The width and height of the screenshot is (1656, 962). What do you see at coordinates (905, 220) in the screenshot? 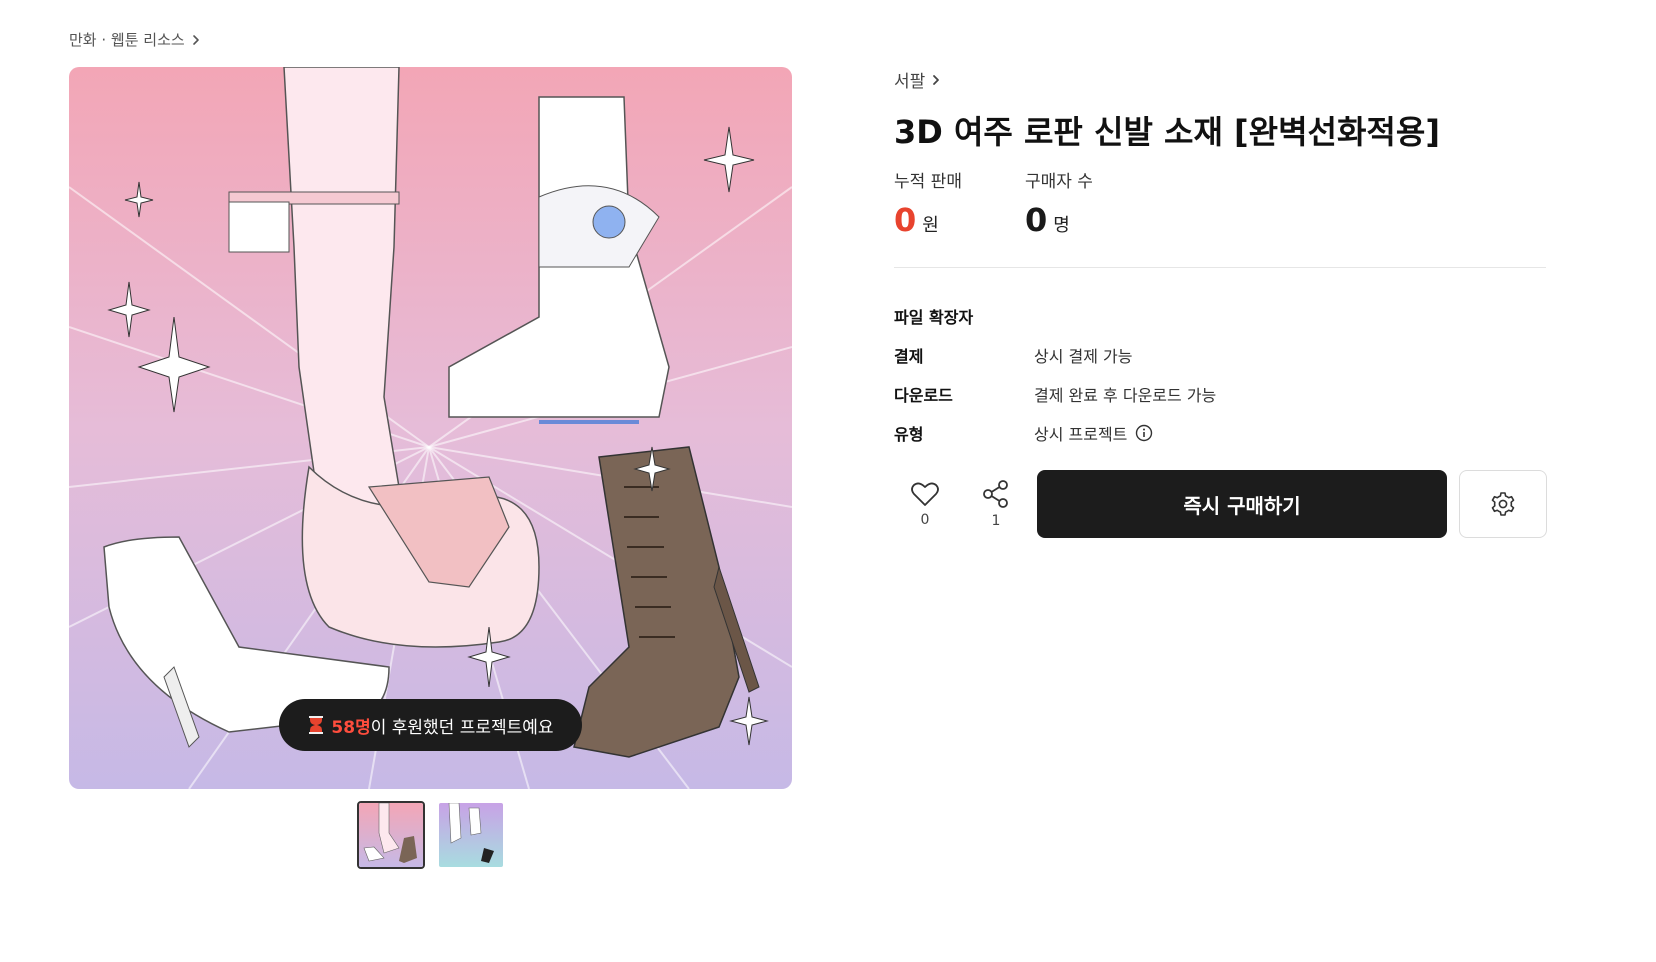
I see `sales-value: 0` at bounding box center [905, 220].